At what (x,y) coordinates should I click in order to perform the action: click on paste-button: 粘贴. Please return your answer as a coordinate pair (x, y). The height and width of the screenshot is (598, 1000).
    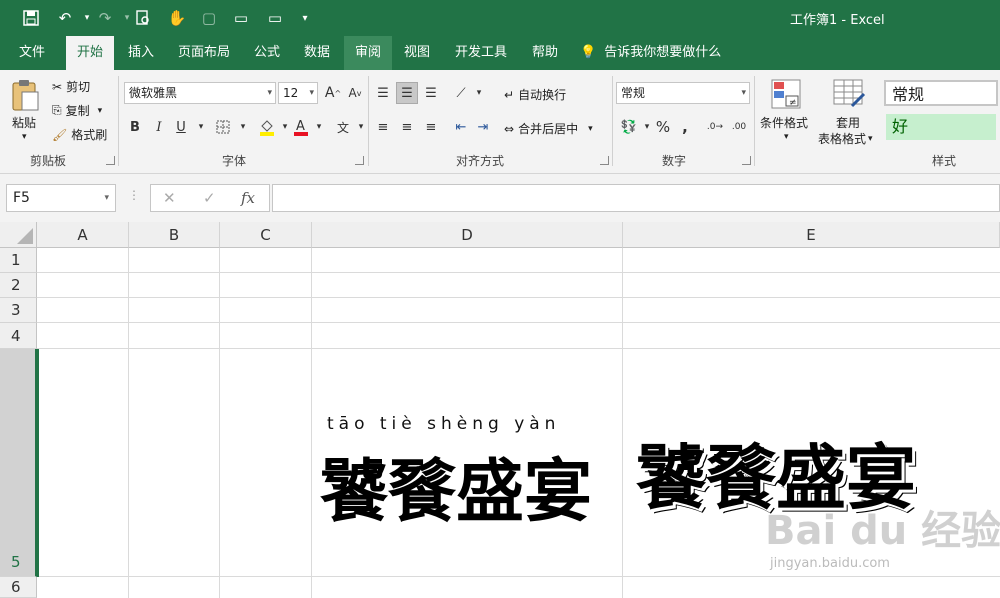
    Looking at the image, I should click on (24, 122).